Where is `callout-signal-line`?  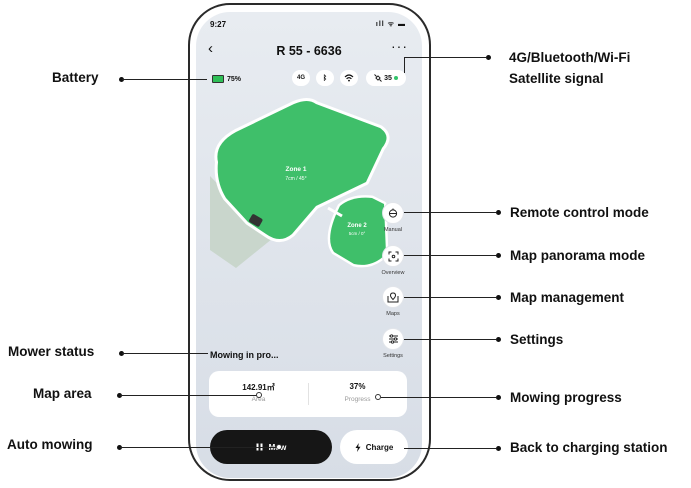 callout-signal-line is located at coordinates (445, 57).